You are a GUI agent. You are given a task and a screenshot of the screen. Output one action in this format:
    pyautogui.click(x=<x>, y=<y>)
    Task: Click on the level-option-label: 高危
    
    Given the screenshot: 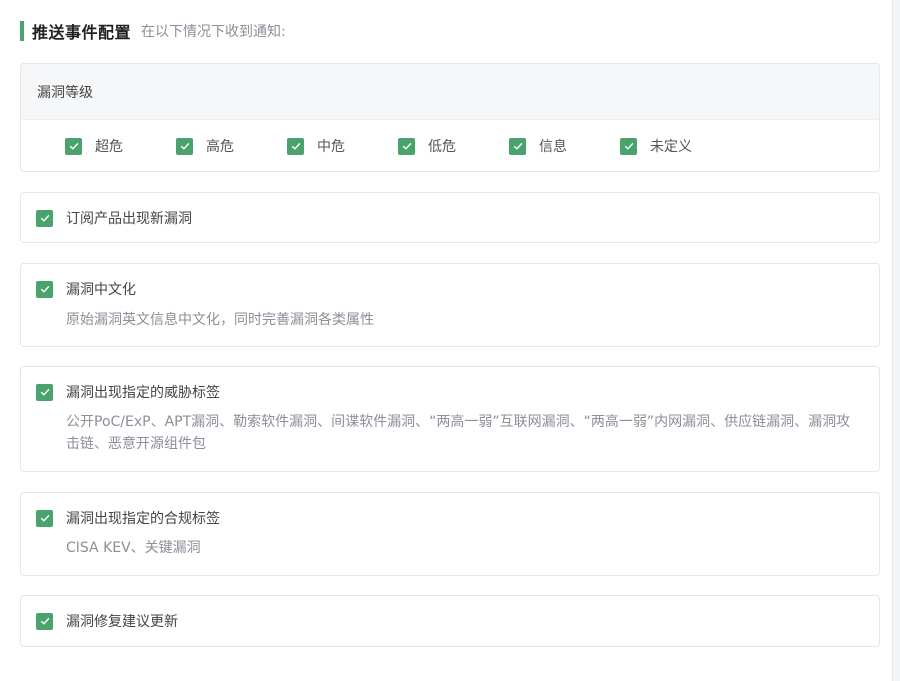 What is the action you would take?
    pyautogui.click(x=220, y=147)
    